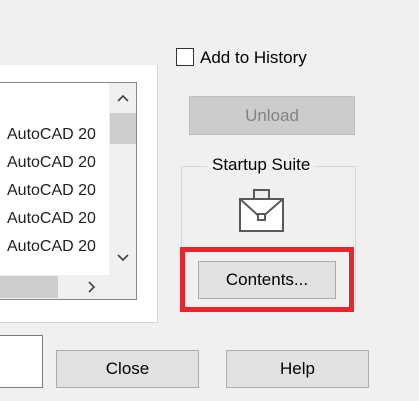 The width and height of the screenshot is (419, 401). What do you see at coordinates (261, 165) in the screenshot?
I see `startup-suite-title: Startup Suite` at bounding box center [261, 165].